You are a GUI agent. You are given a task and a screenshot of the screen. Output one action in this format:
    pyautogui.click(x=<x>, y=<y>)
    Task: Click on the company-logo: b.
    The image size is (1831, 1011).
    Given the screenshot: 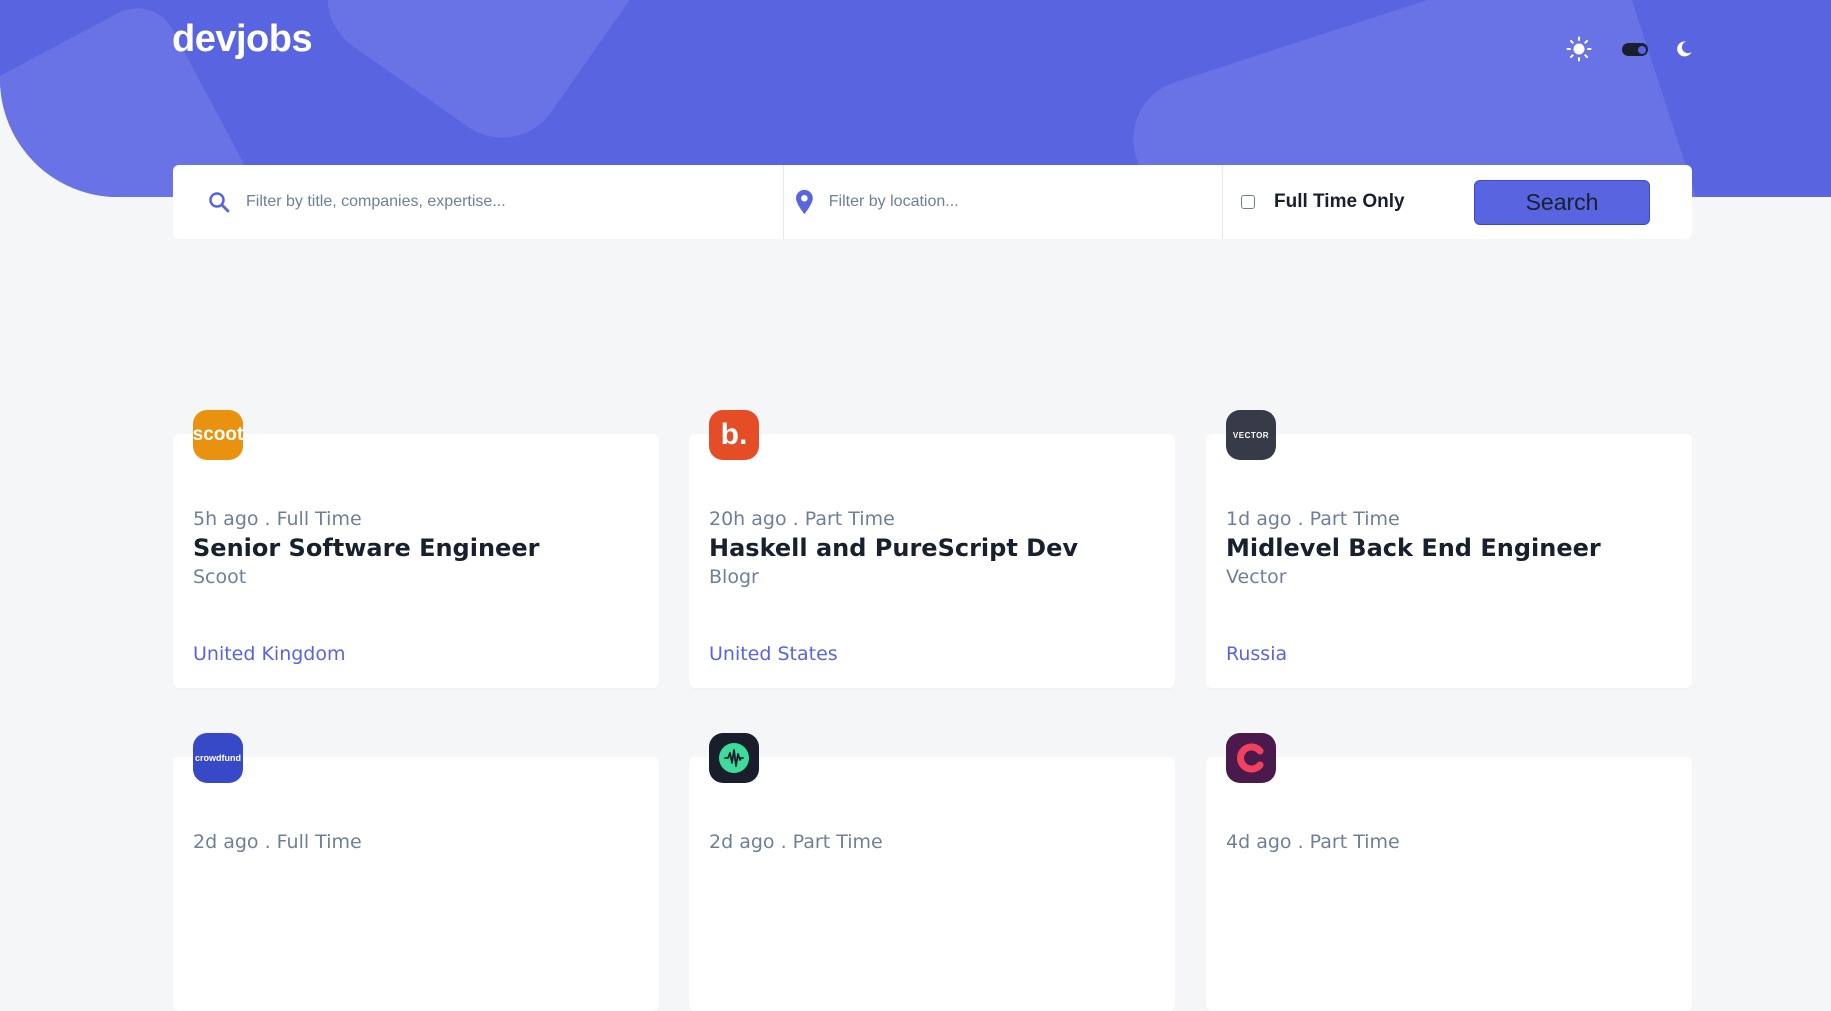 What is the action you would take?
    pyautogui.click(x=734, y=435)
    